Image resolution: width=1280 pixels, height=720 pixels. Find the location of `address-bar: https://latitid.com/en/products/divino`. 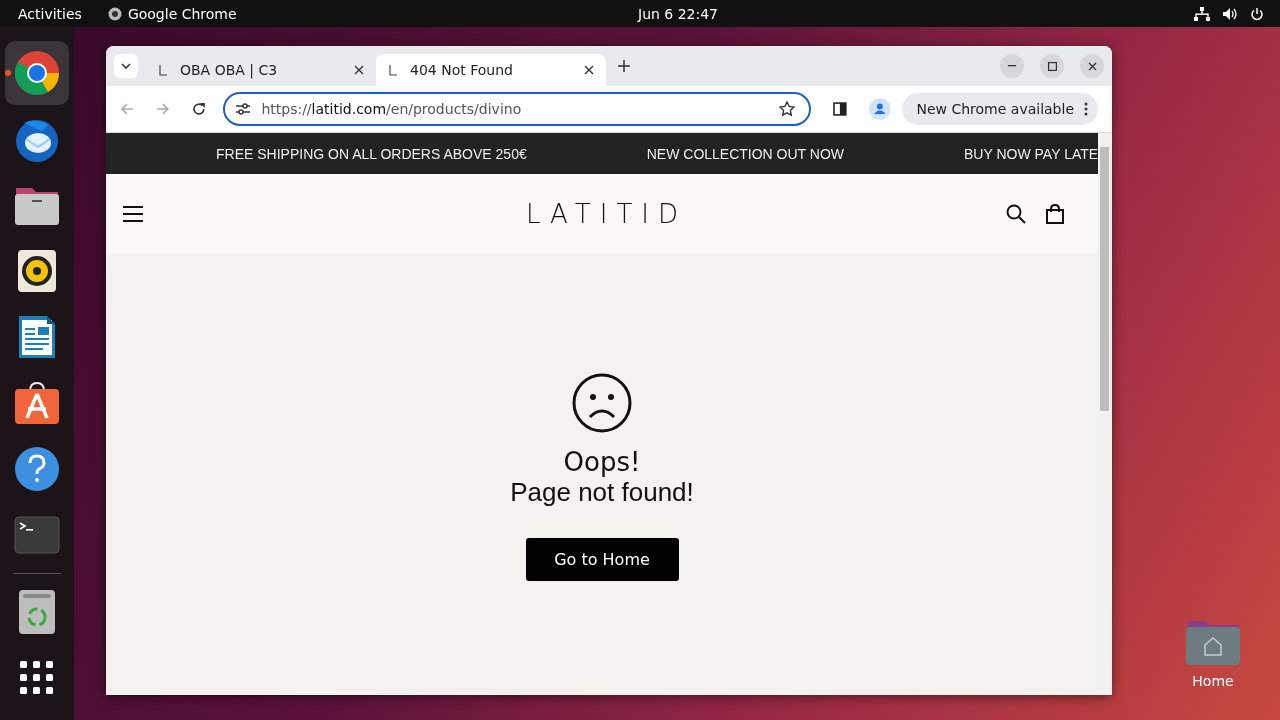

address-bar: https://latitid.com/en/products/divino is located at coordinates (517, 109).